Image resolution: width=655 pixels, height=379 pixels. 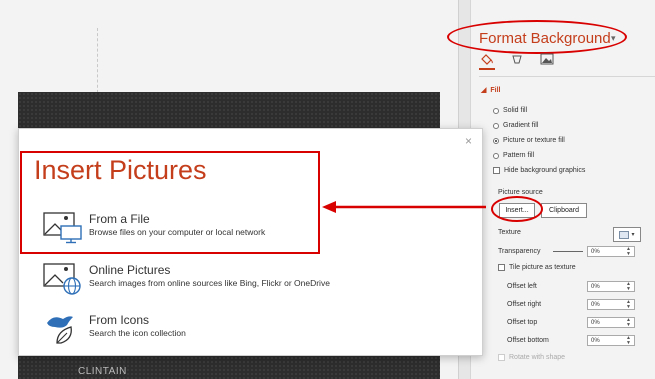 What do you see at coordinates (468, 141) in the screenshot?
I see `close-icon: ×` at bounding box center [468, 141].